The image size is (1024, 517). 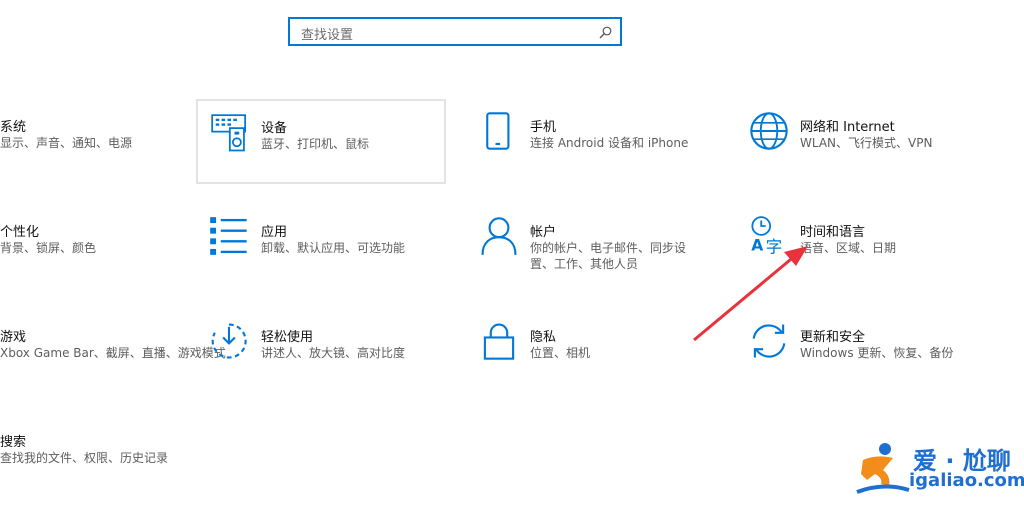 What do you see at coordinates (327, 35) in the screenshot?
I see `search-placeholder: 查找设置` at bounding box center [327, 35].